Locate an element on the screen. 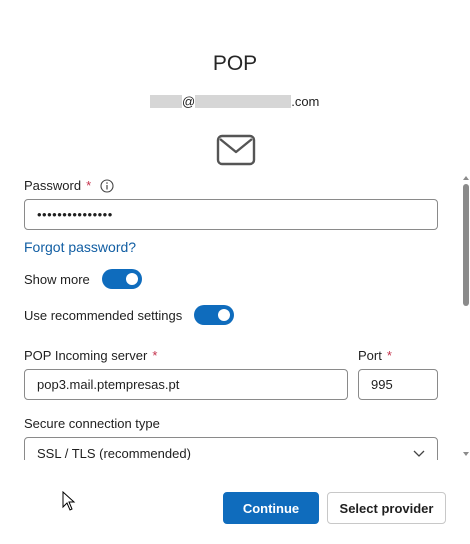 The width and height of the screenshot is (470, 544). scroll-down-arrow is located at coordinates (466, 454).